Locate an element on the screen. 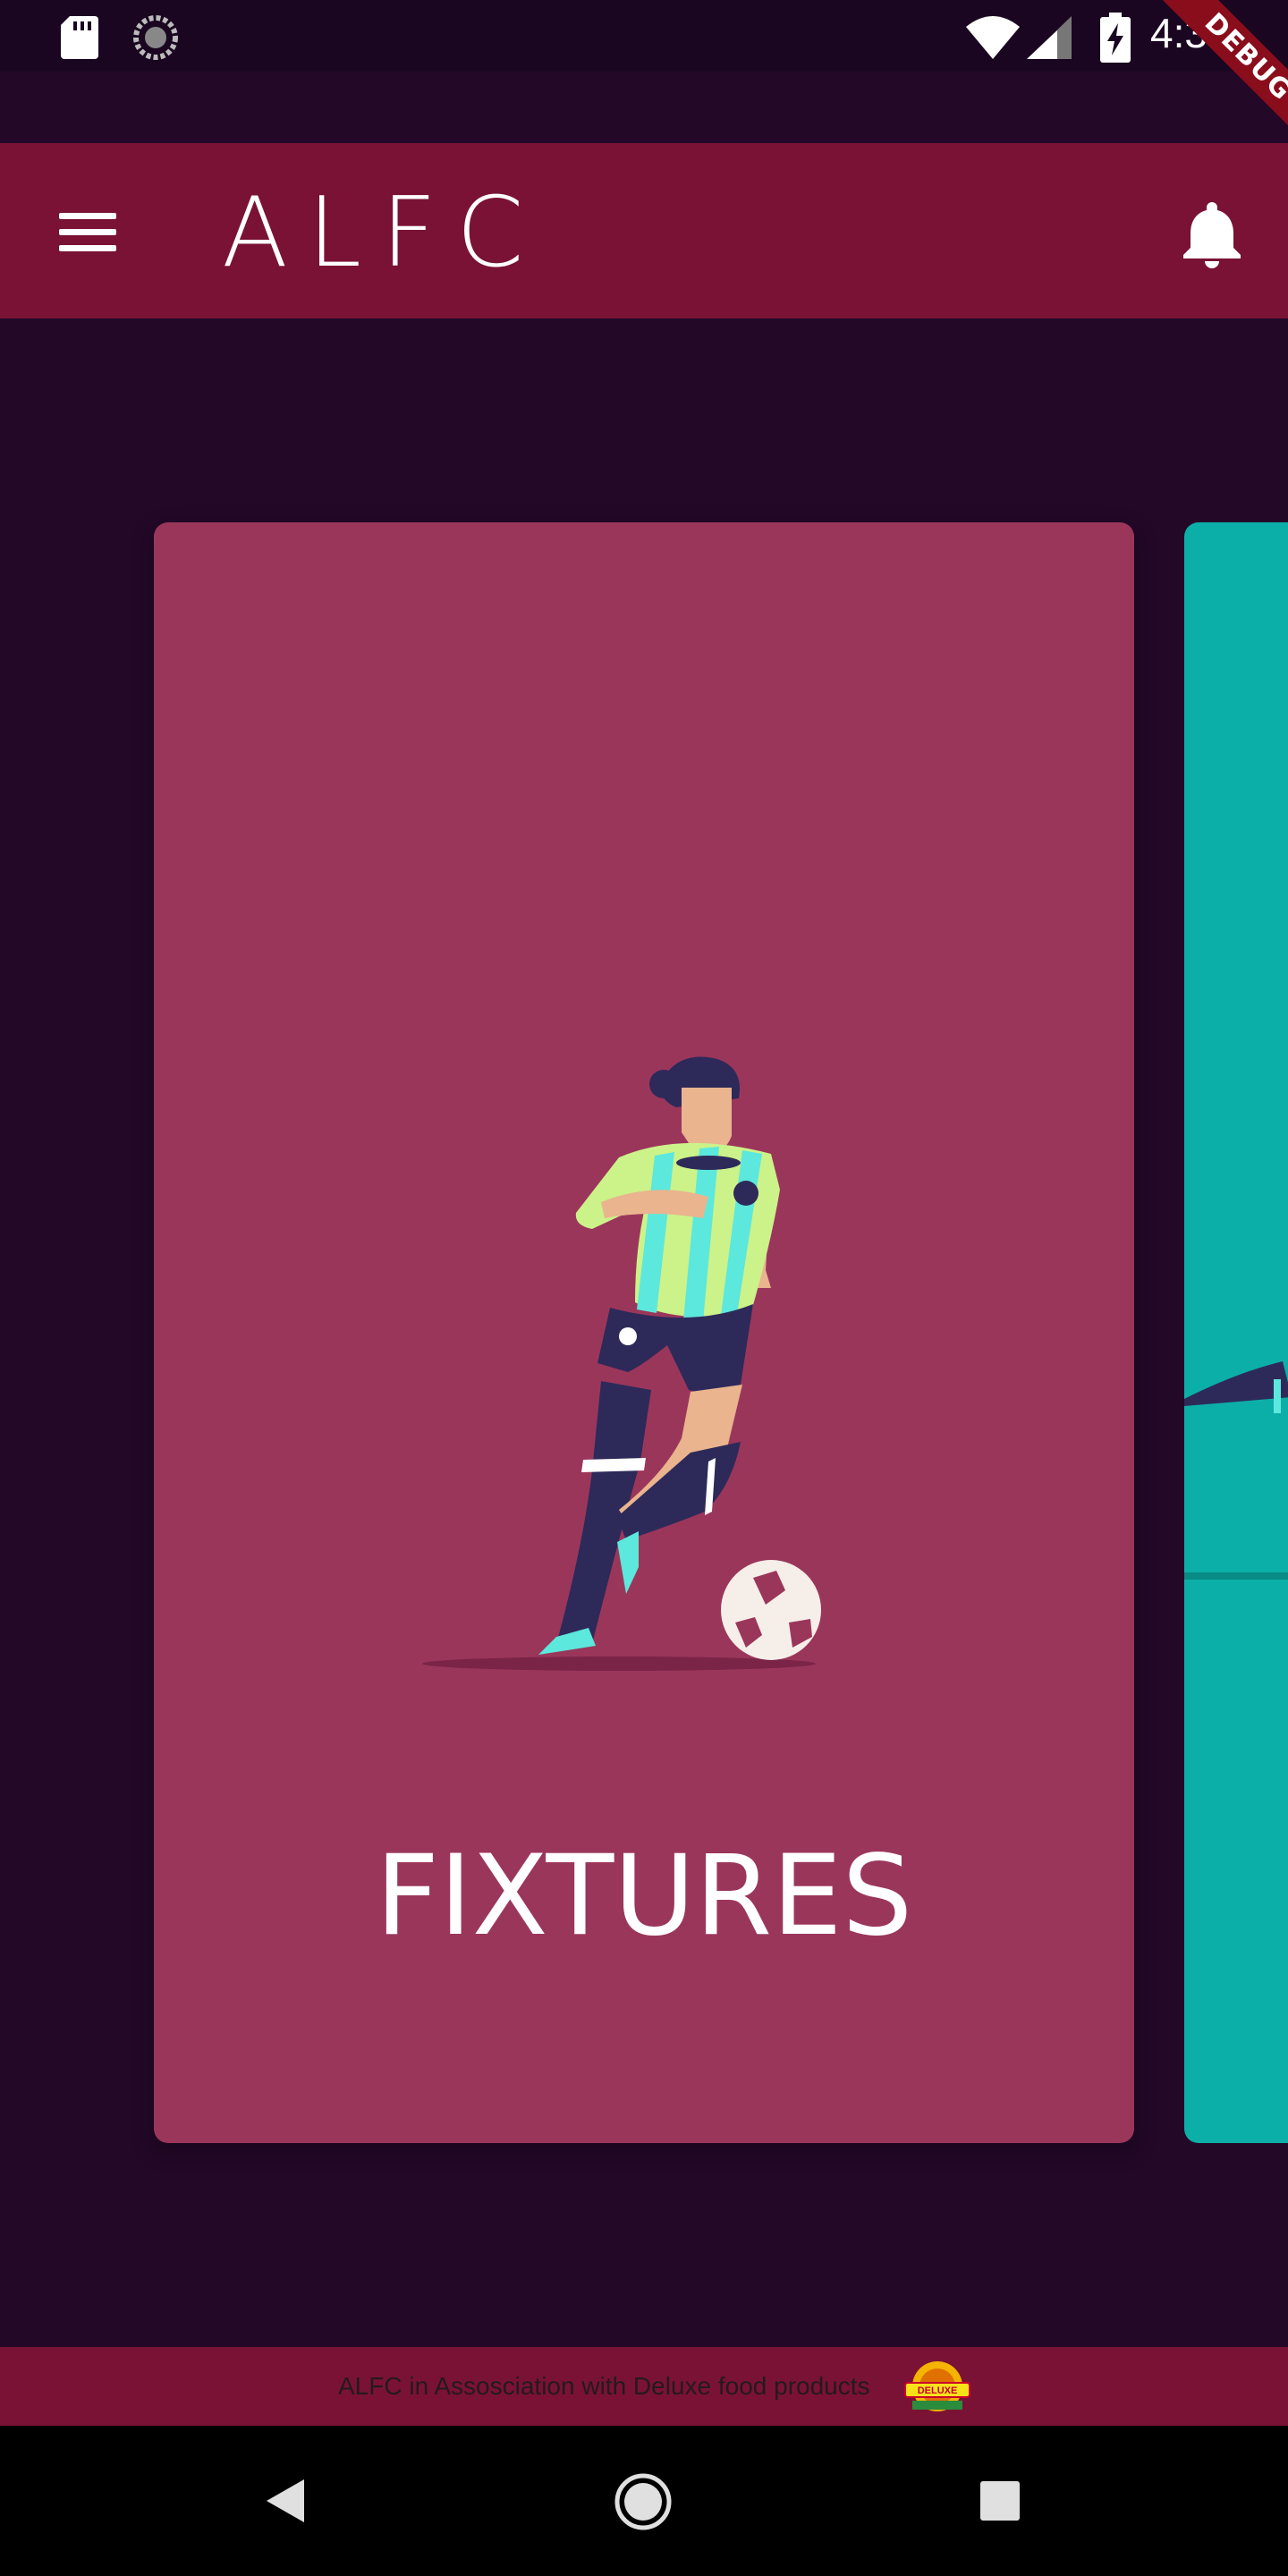 The width and height of the screenshot is (1288, 2576). battery-charging-icon is located at coordinates (1115, 38).